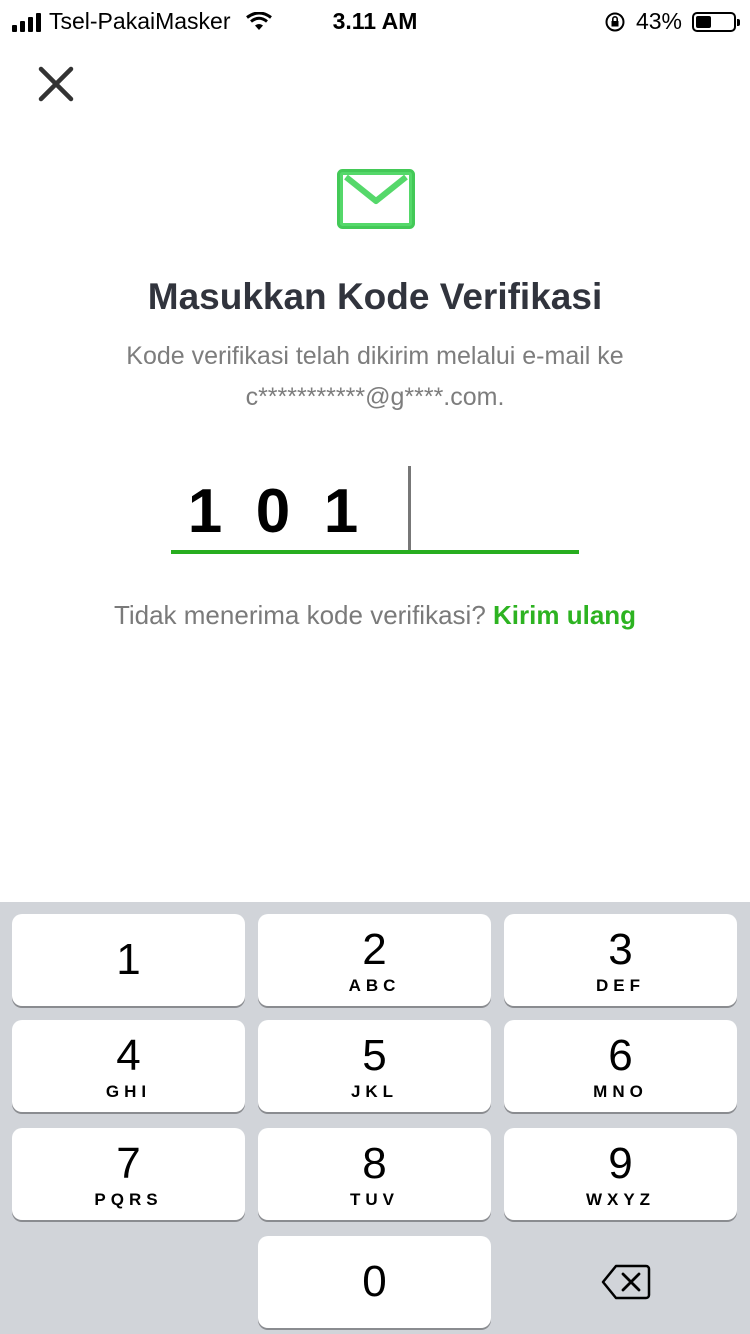 The image size is (750, 1334). What do you see at coordinates (375, 552) in the screenshot?
I see `input-underline` at bounding box center [375, 552].